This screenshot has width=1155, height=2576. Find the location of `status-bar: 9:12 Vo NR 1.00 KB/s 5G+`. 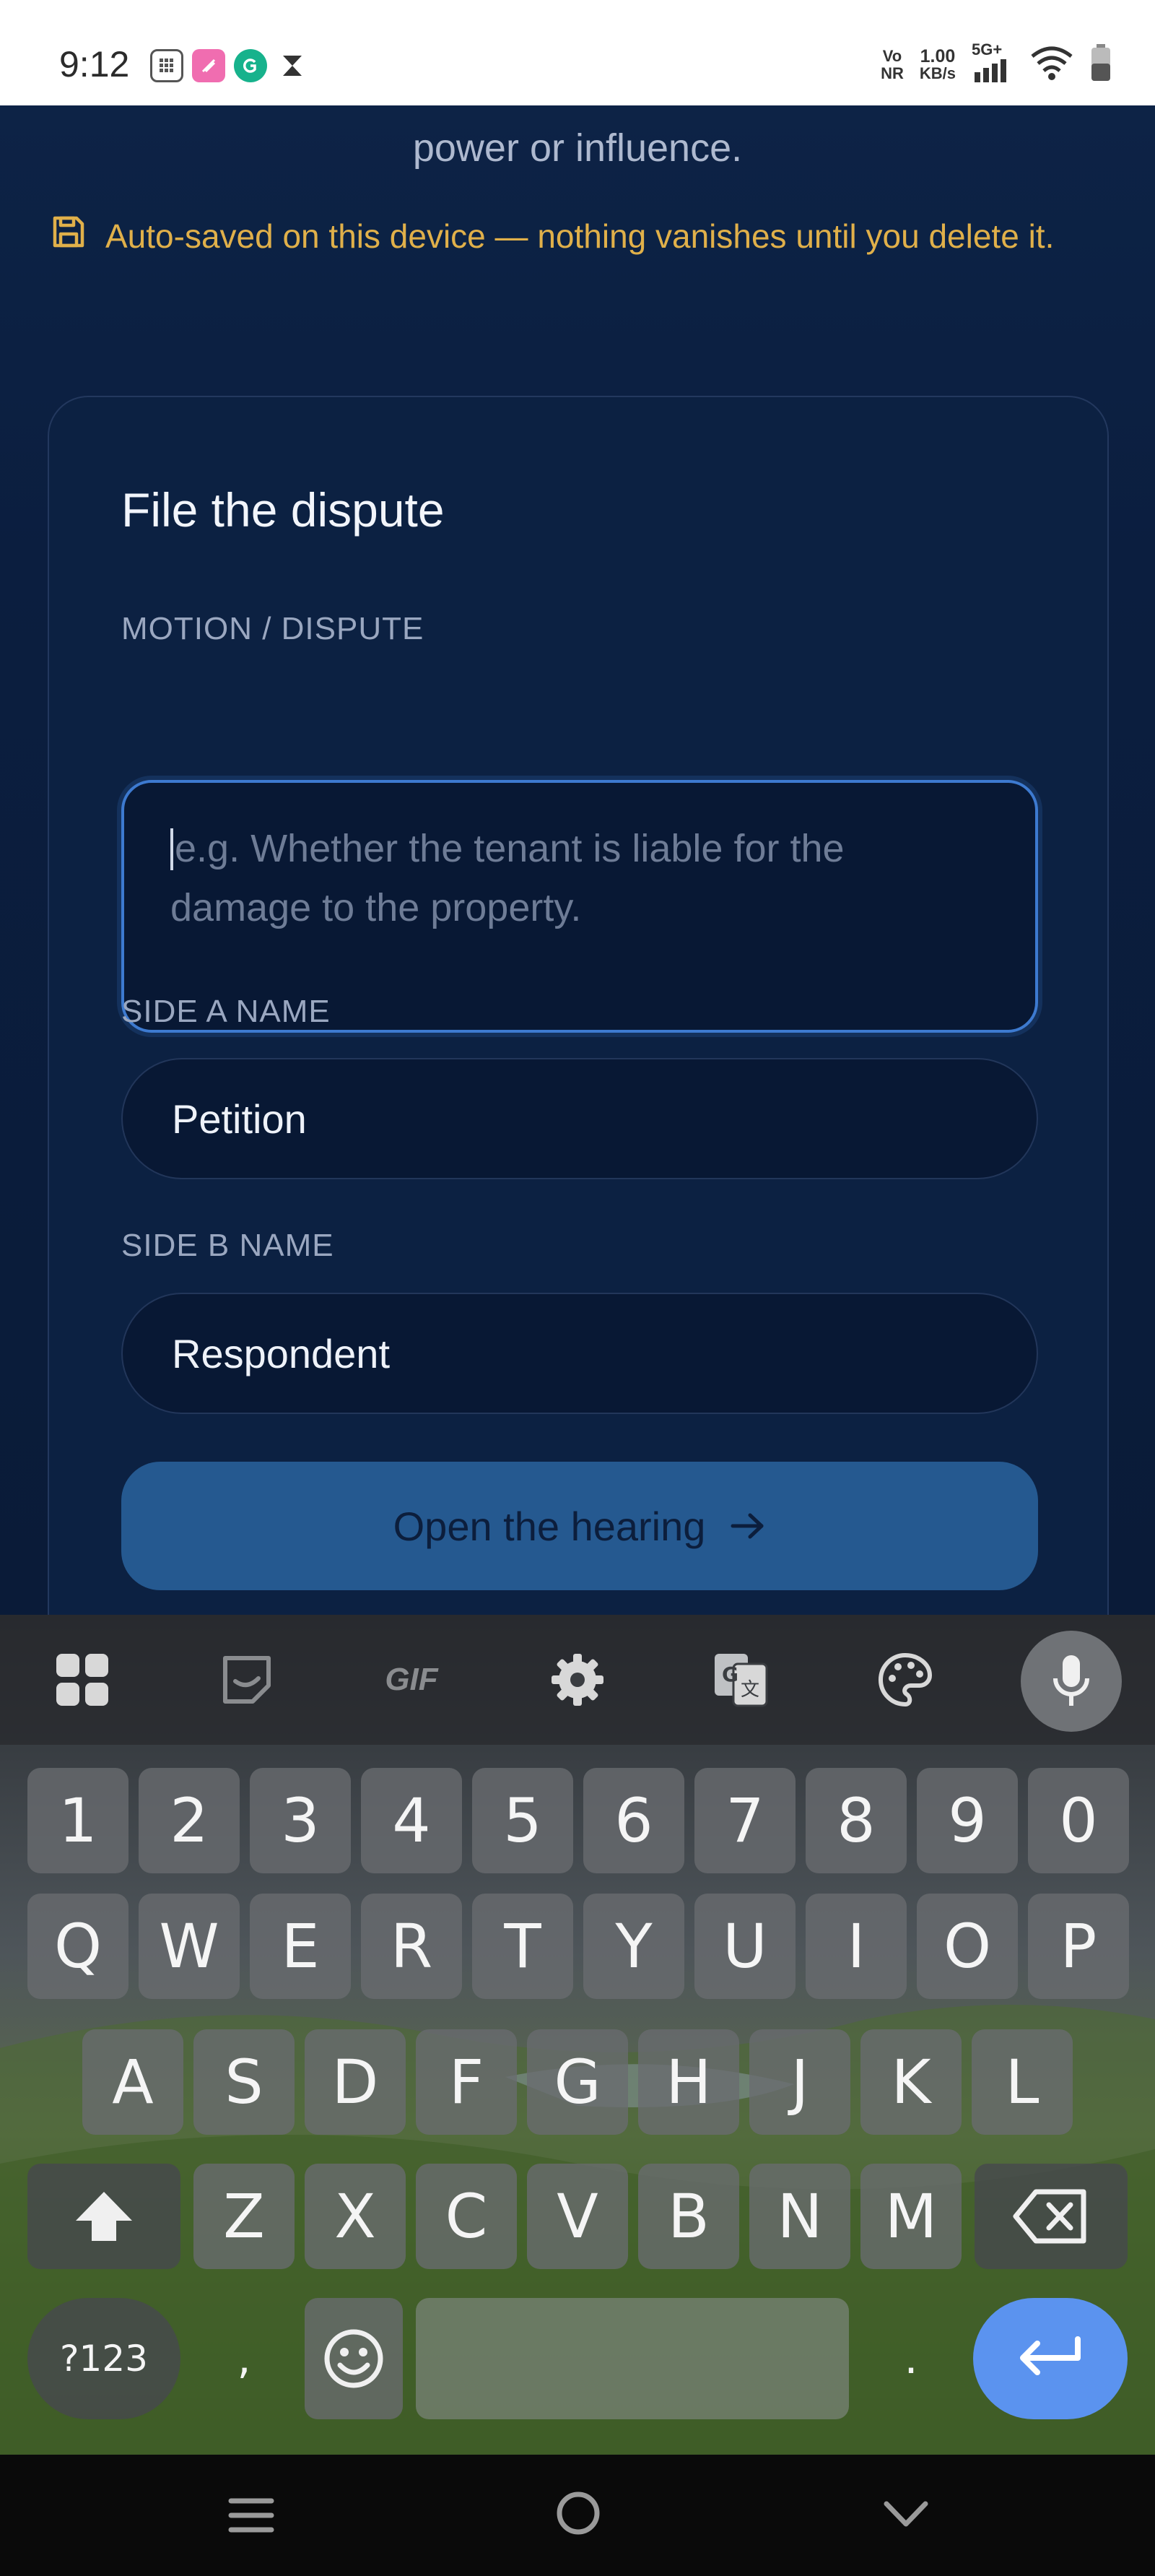

status-bar: 9:12 Vo NR 1.00 KB/s 5G+ is located at coordinates (577, 52).